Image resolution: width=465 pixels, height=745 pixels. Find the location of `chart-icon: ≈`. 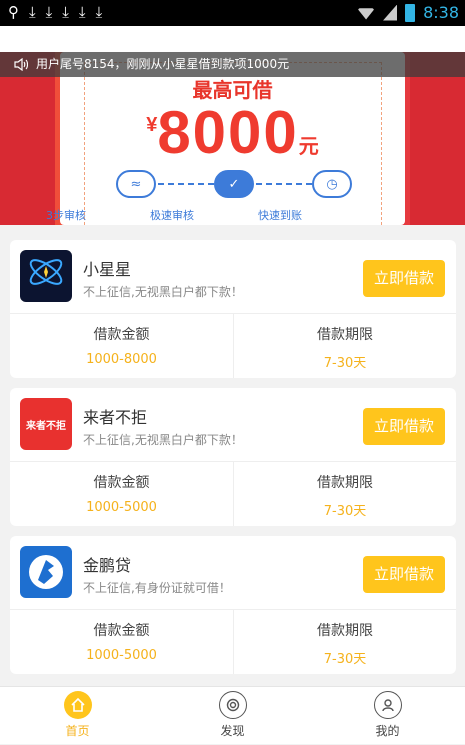

chart-icon: ≈ is located at coordinates (136, 184).